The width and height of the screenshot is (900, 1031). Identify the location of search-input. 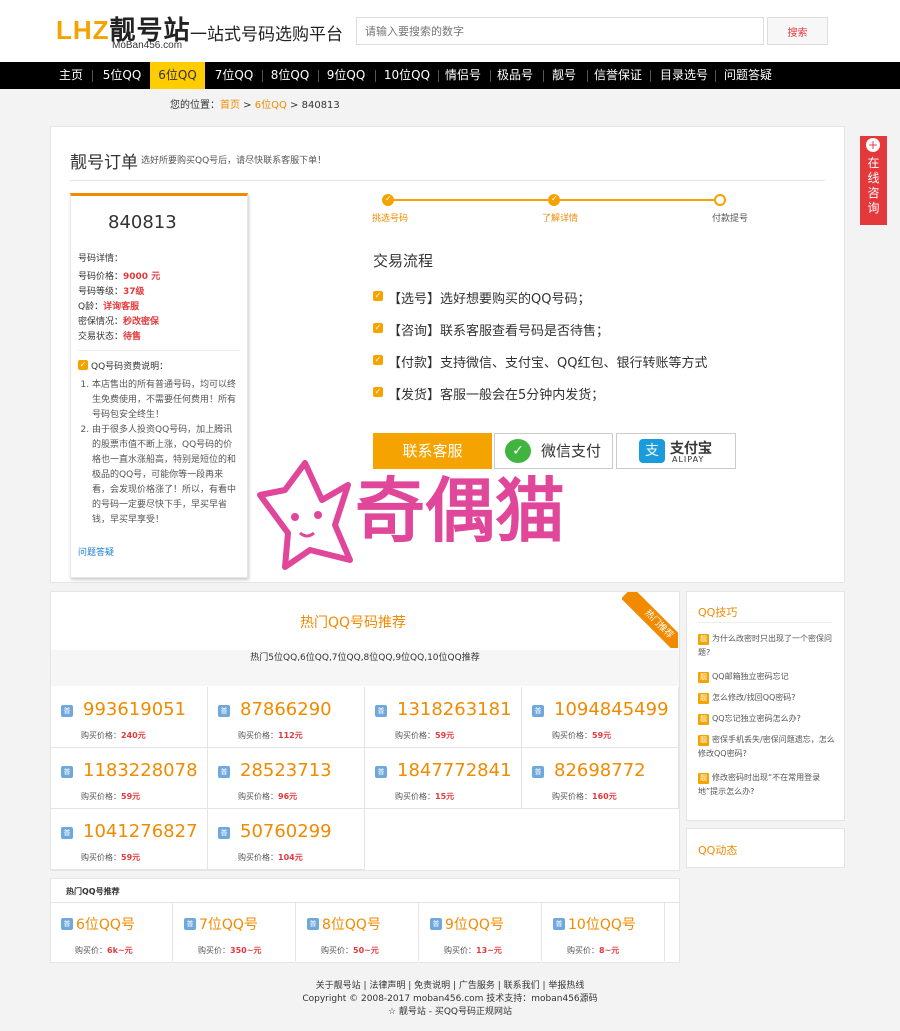
(560, 31).